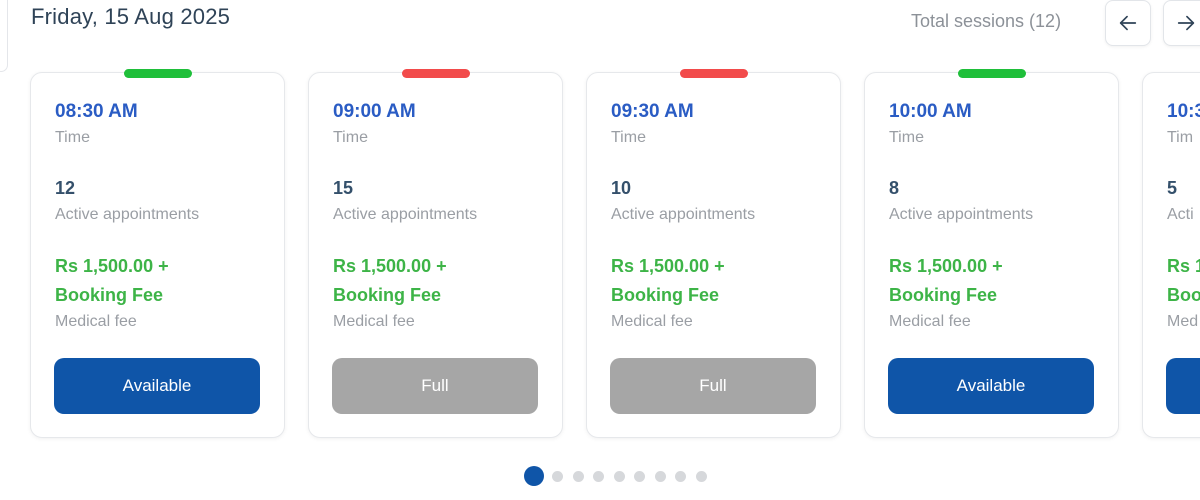  I want to click on previous-button, so click(1128, 23).